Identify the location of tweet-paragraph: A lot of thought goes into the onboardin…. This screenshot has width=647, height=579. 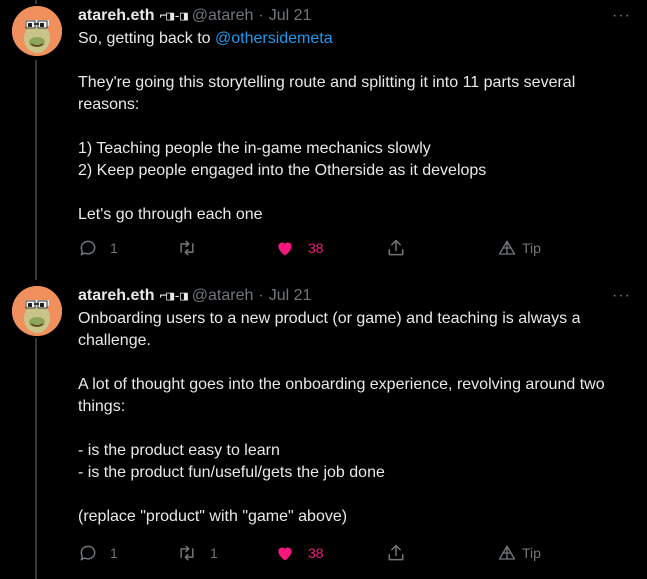
(341, 395).